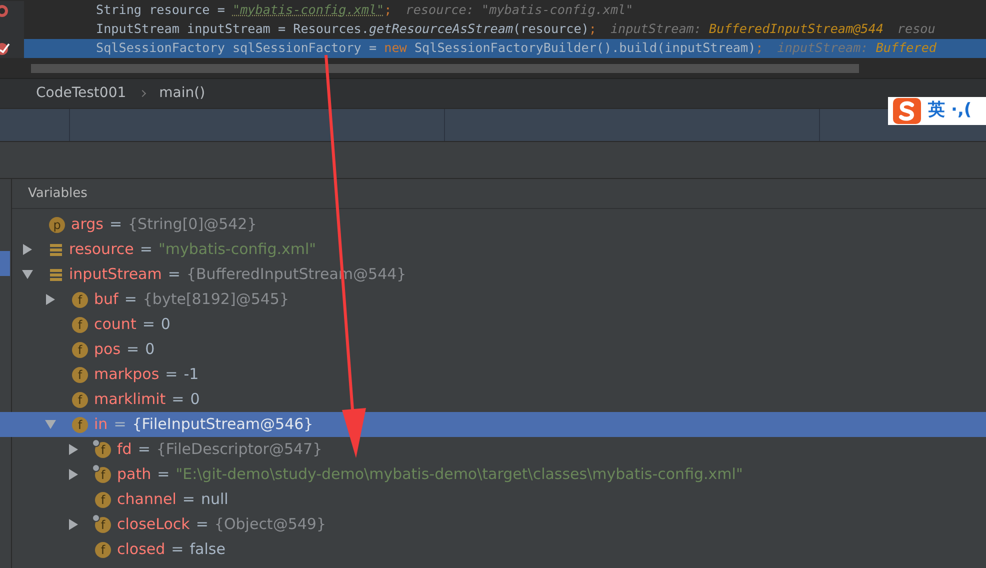 The image size is (986, 568). I want to click on variable-row: f path = "E:\git-demo\study-demo\mybatis-demo\target\classes\mybatis-config.xml", so click(493, 474).